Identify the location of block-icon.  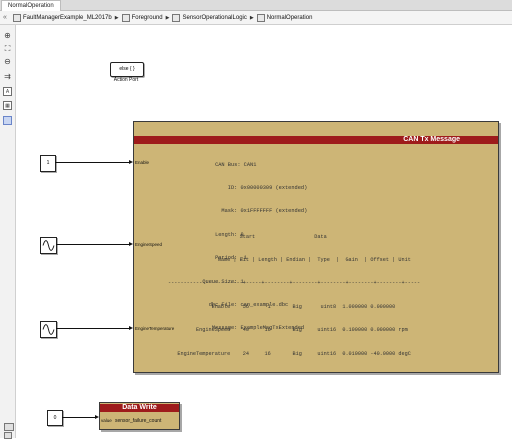
(7, 120).